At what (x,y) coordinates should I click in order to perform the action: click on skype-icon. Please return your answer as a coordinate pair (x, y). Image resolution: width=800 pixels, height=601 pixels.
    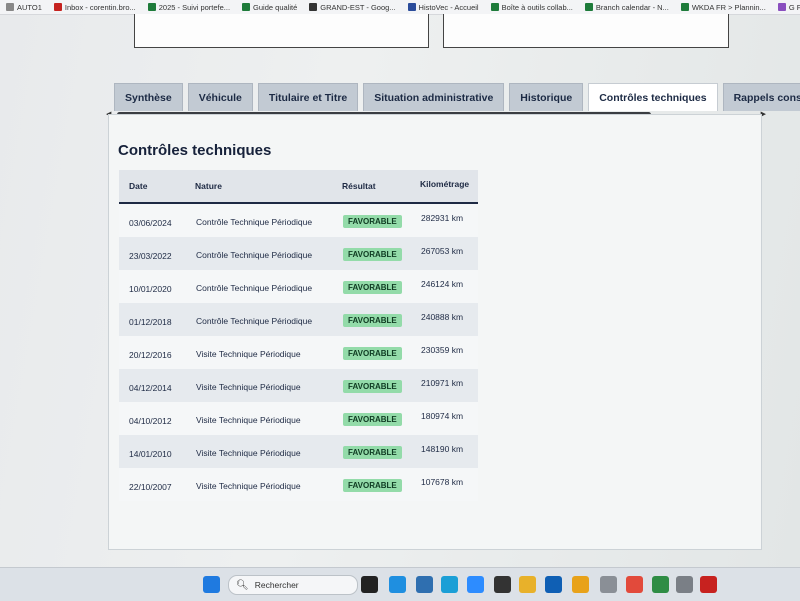
    Looking at the image, I should click on (397, 584).